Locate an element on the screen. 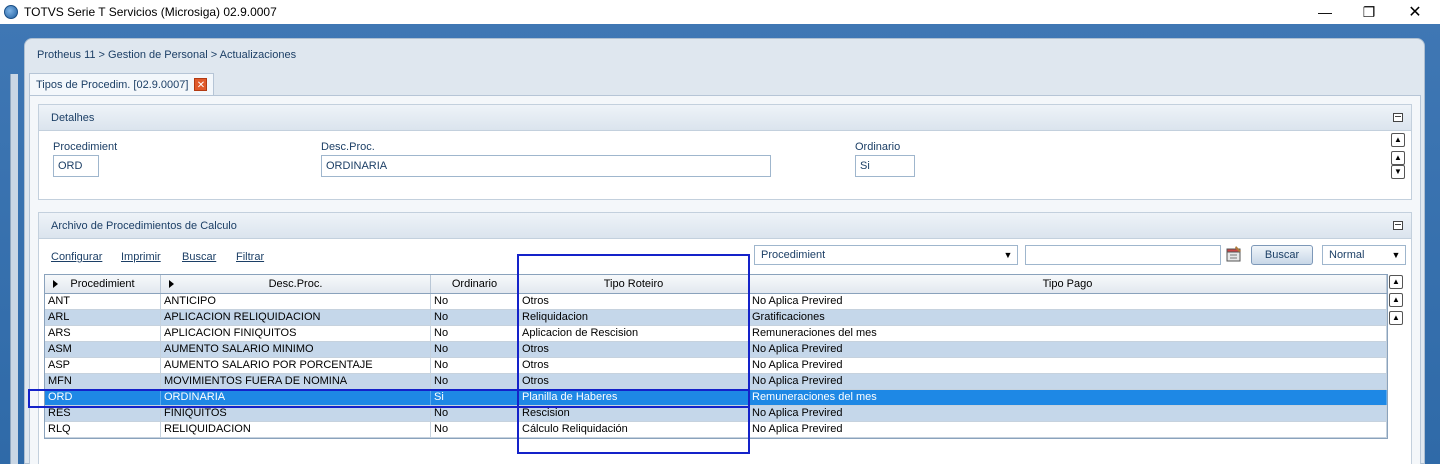 This screenshot has width=1440, height=464. left-scrollbar is located at coordinates (14, 269).